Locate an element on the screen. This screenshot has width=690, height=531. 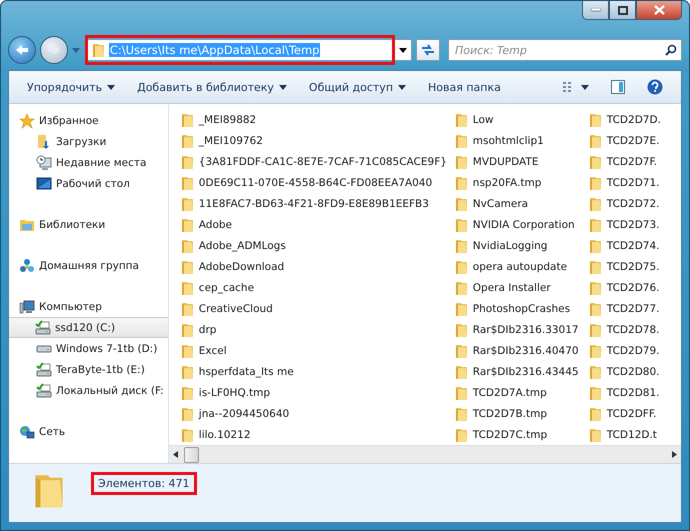
sidebar-item: Windows 7-1tb (D:) is located at coordinates (88, 348).